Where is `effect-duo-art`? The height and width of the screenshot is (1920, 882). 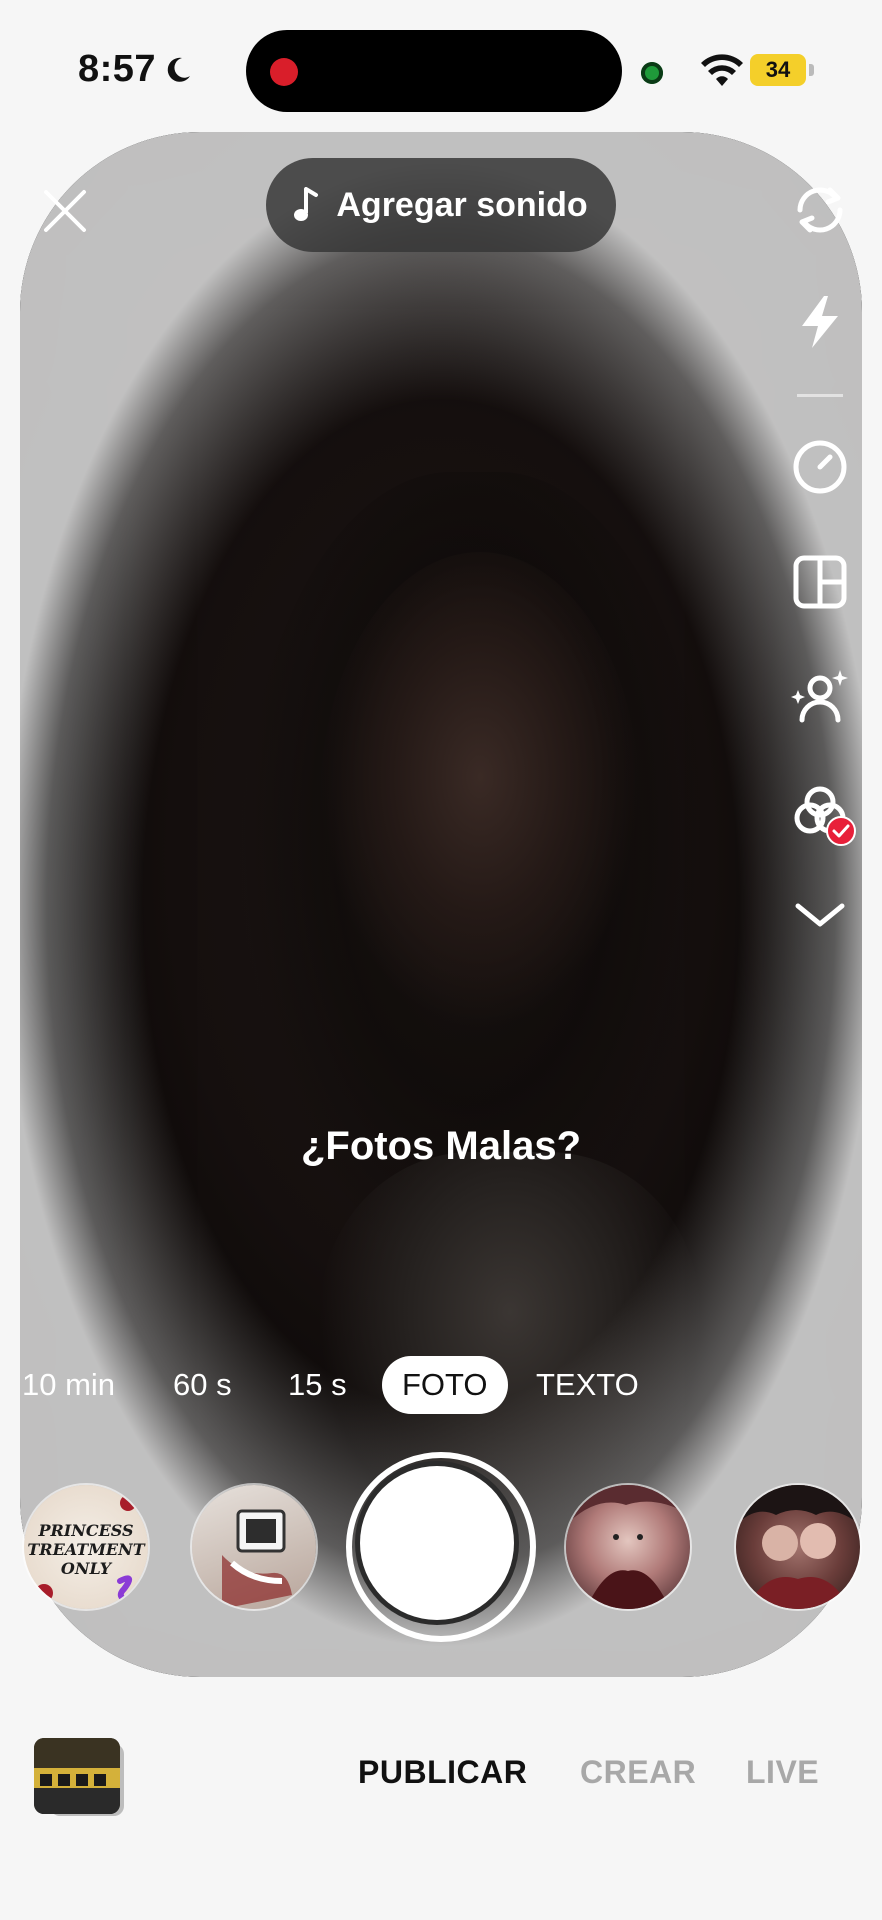 effect-duo-art is located at coordinates (798, 1547).